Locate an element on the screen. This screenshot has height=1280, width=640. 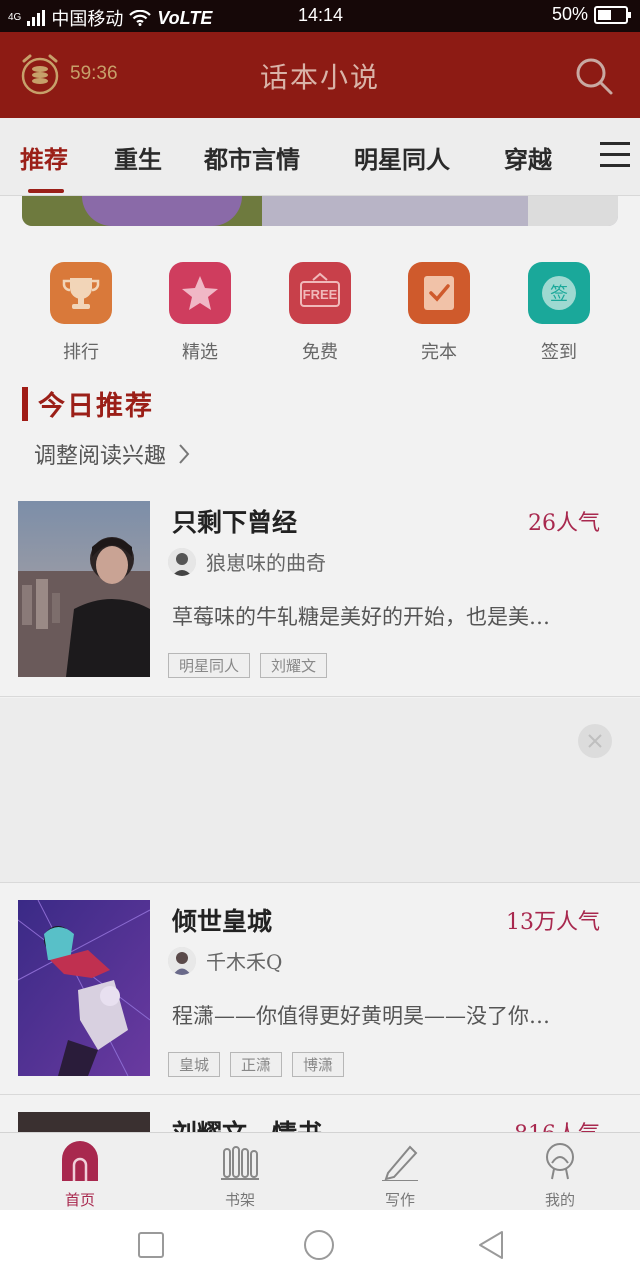
signal-icon is located at coordinates (36, 18).